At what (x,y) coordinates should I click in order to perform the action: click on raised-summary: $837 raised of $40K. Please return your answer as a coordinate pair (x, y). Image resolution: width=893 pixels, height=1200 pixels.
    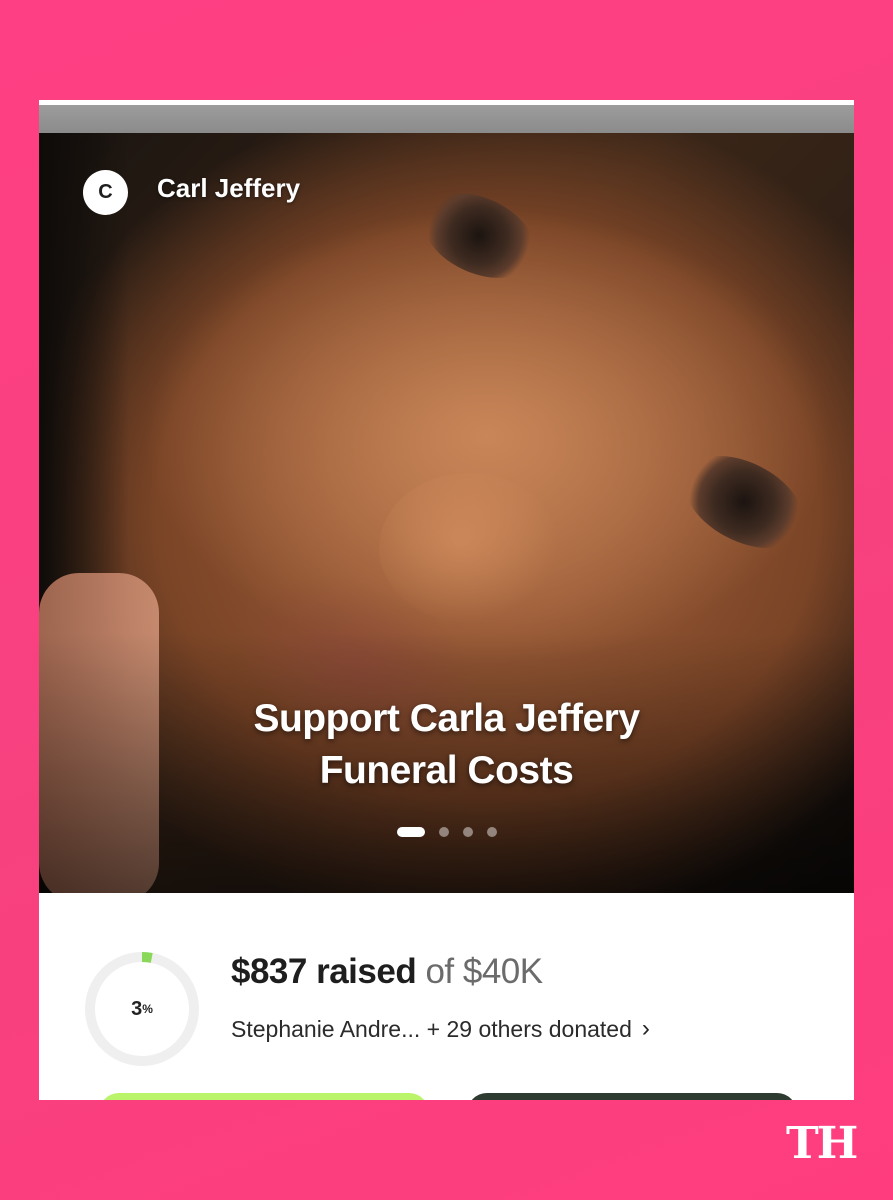
    Looking at the image, I should click on (387, 972).